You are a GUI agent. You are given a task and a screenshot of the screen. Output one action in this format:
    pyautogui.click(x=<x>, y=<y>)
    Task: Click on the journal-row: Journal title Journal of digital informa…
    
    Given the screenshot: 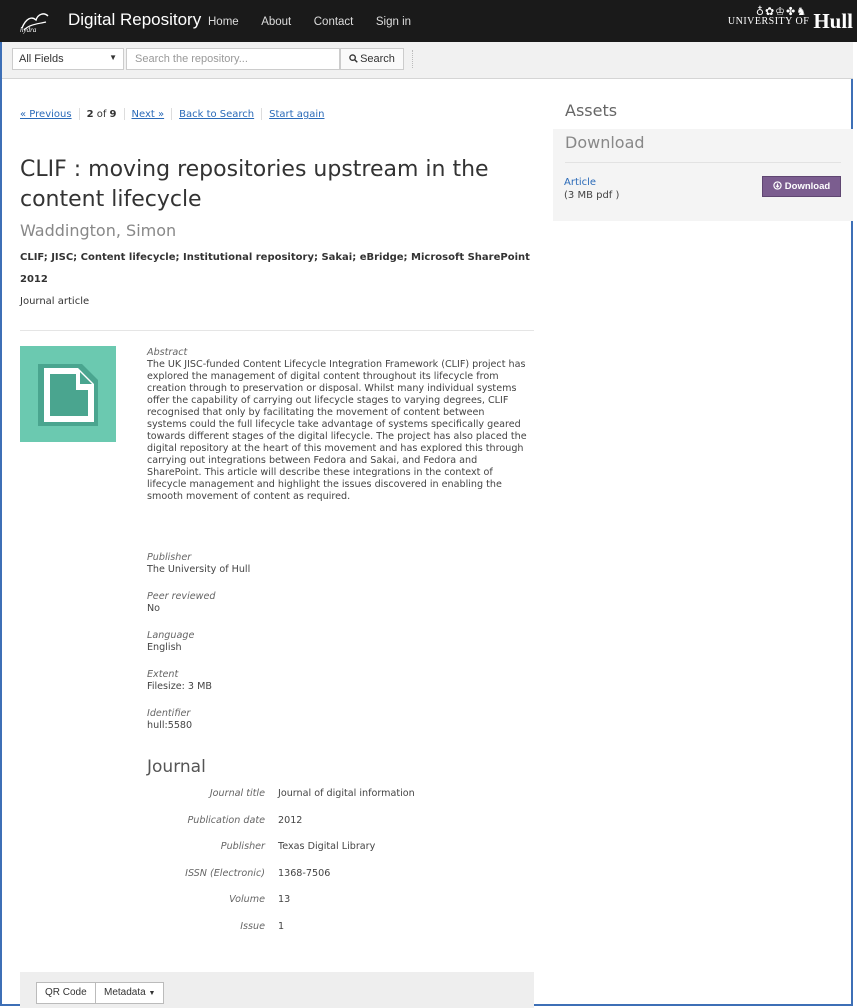 What is the action you would take?
    pyautogui.click(x=337, y=795)
    